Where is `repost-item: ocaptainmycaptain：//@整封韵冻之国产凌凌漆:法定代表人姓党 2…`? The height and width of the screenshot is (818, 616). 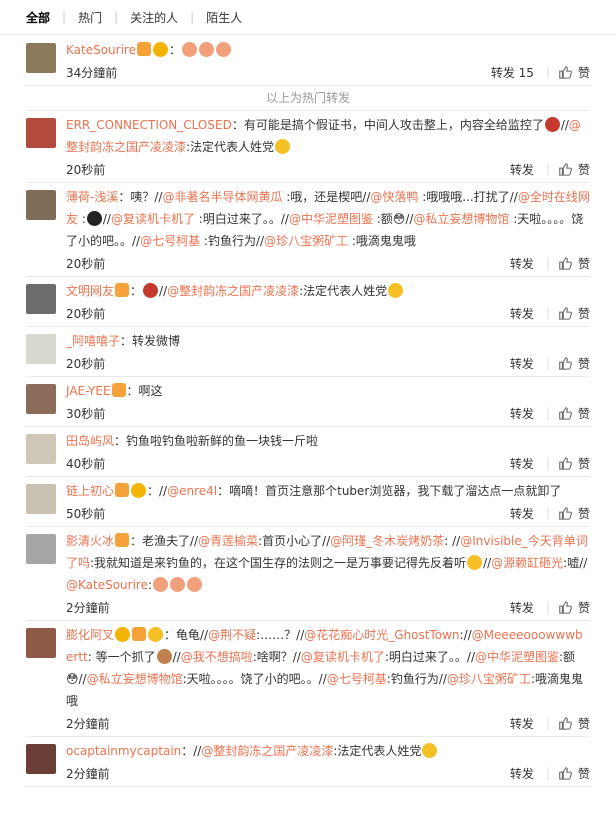
repost-item: ocaptainmycaptain：//@整封韵冻之国产凌凌漆:法定代表人姓党 2… is located at coordinates (308, 762).